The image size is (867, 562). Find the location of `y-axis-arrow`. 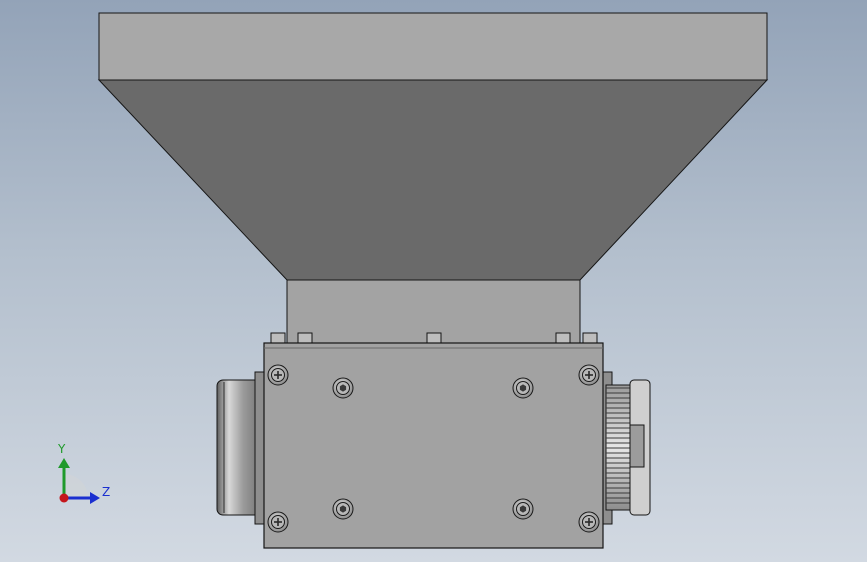

y-axis-arrow is located at coordinates (64, 463).